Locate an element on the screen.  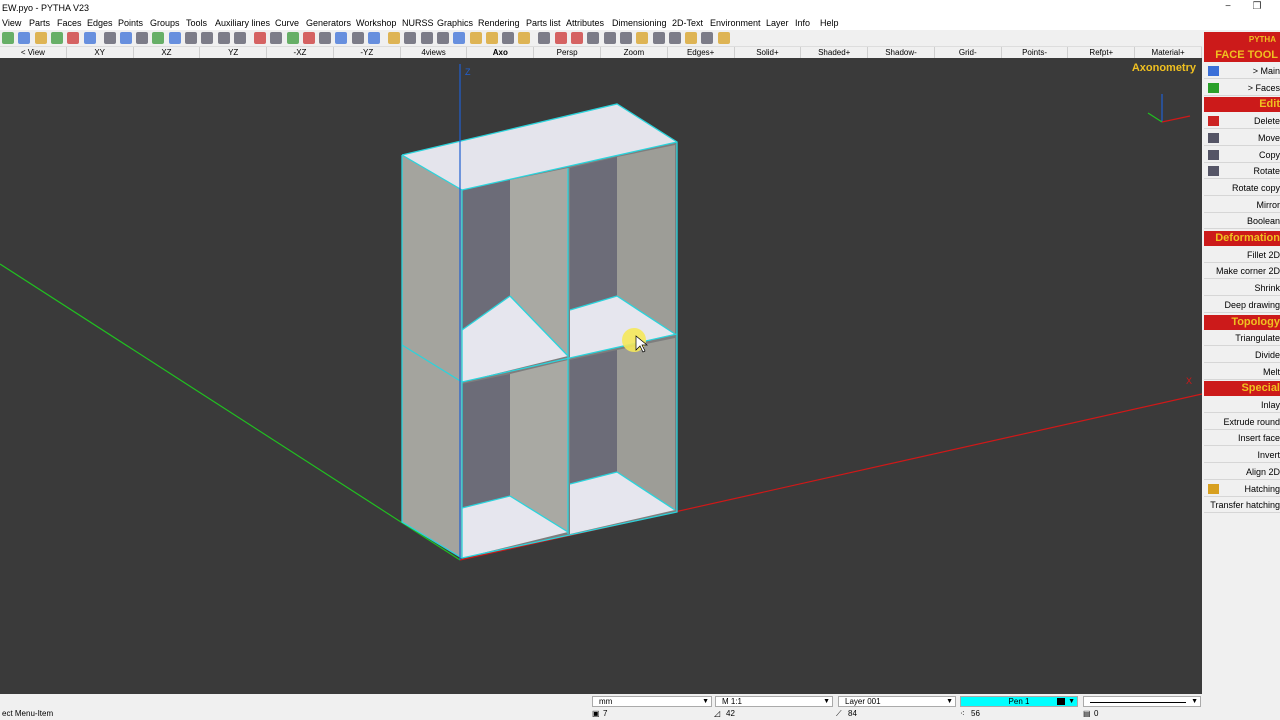
menu-attributes: Attributes is located at coordinates (585, 23).